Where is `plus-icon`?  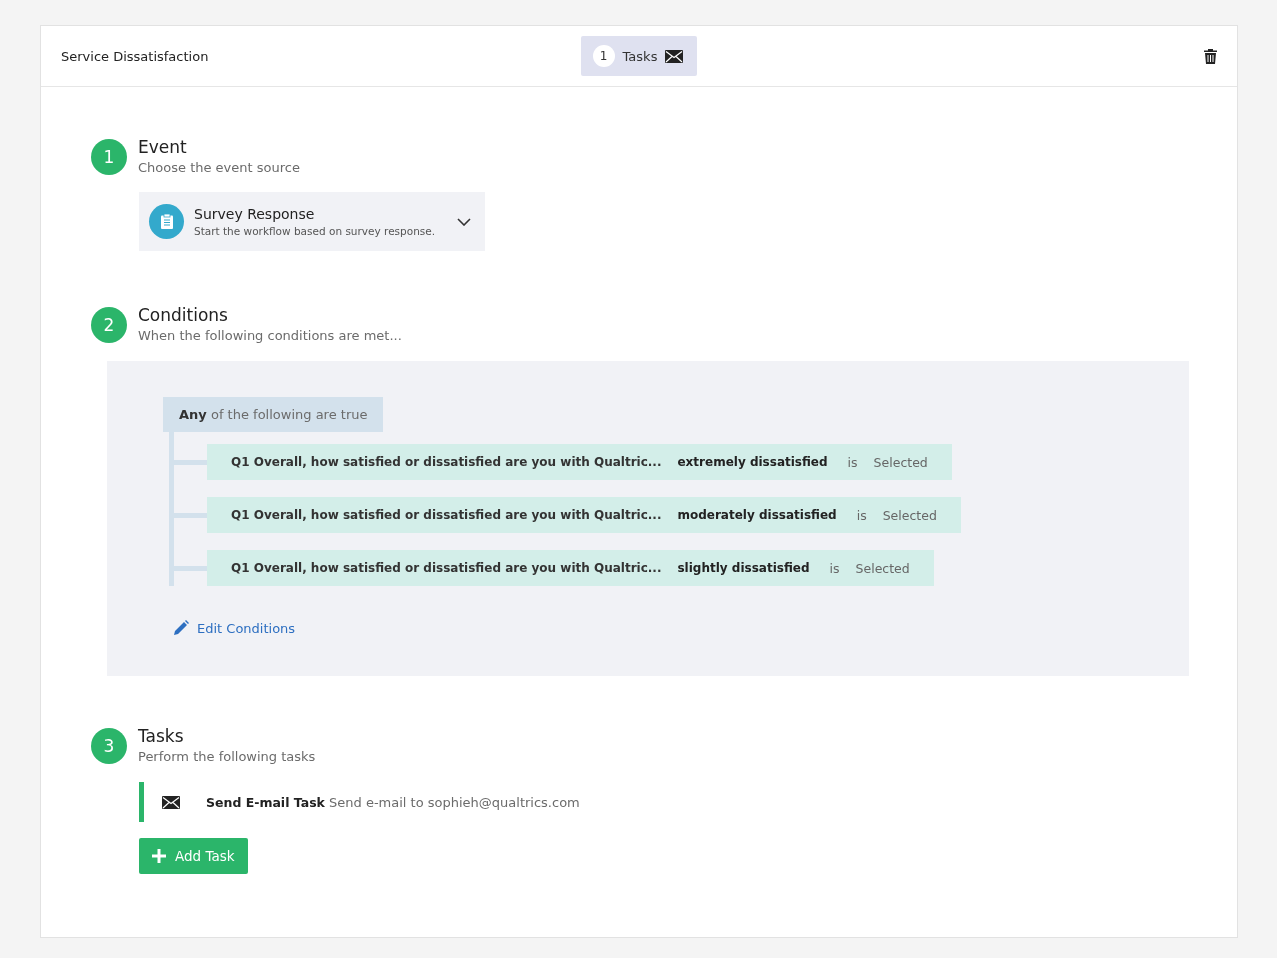
plus-icon is located at coordinates (159, 856).